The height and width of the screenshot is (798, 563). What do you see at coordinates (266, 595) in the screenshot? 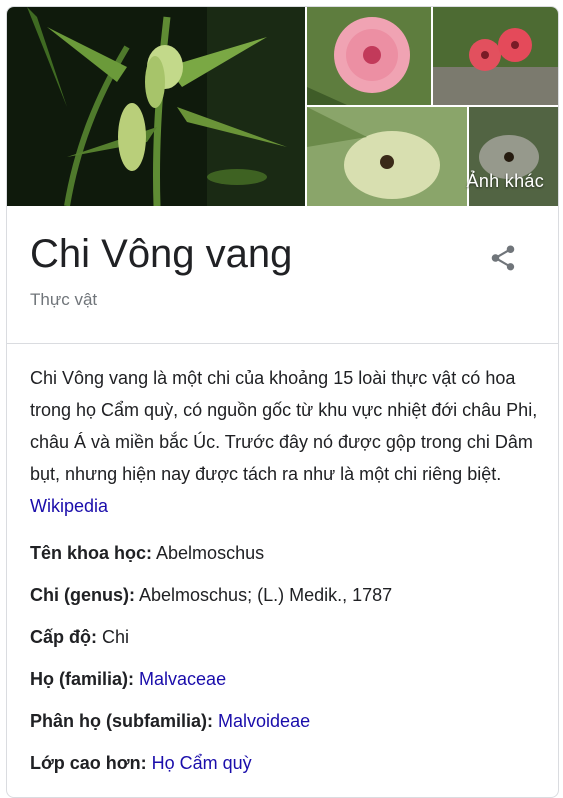
I see `fact-value: Abelmoschus; (L.) Medik., 1787` at bounding box center [266, 595].